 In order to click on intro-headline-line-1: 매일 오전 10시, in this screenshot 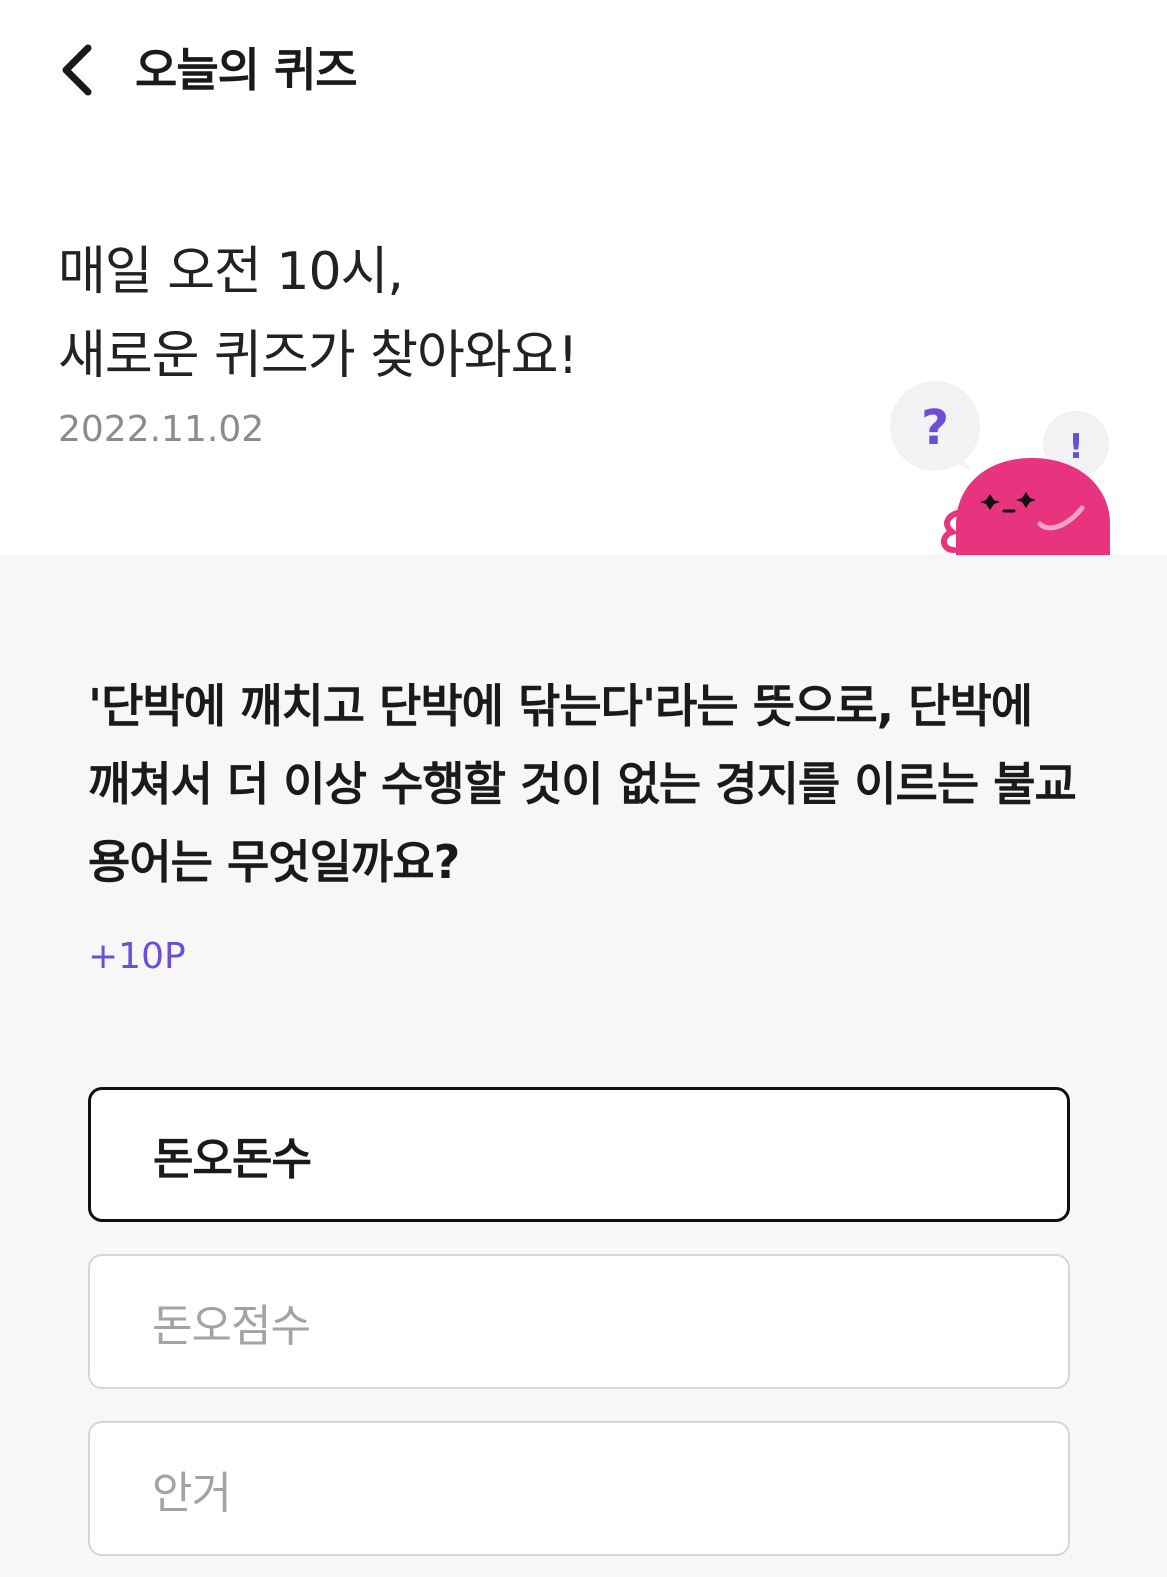, I will do `click(231, 272)`.